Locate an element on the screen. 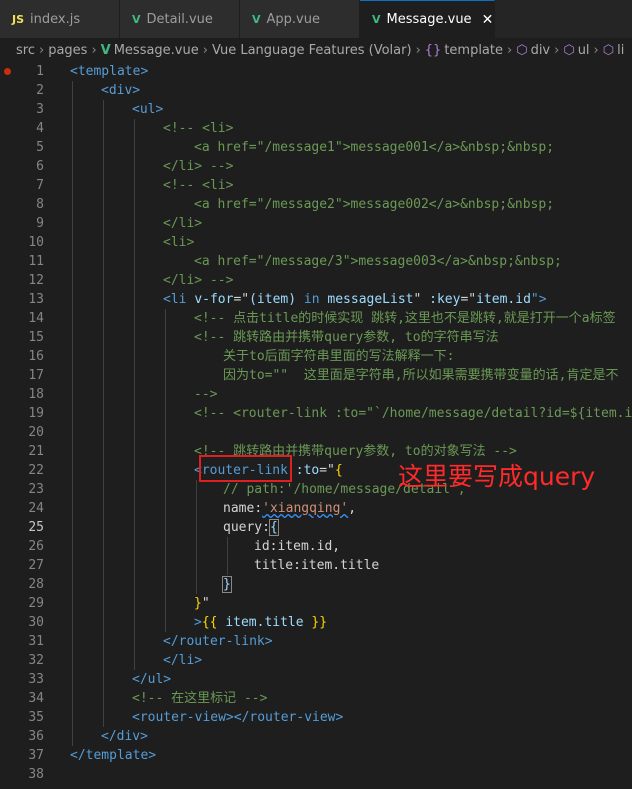  code-token: item.id is located at coordinates (305, 546).